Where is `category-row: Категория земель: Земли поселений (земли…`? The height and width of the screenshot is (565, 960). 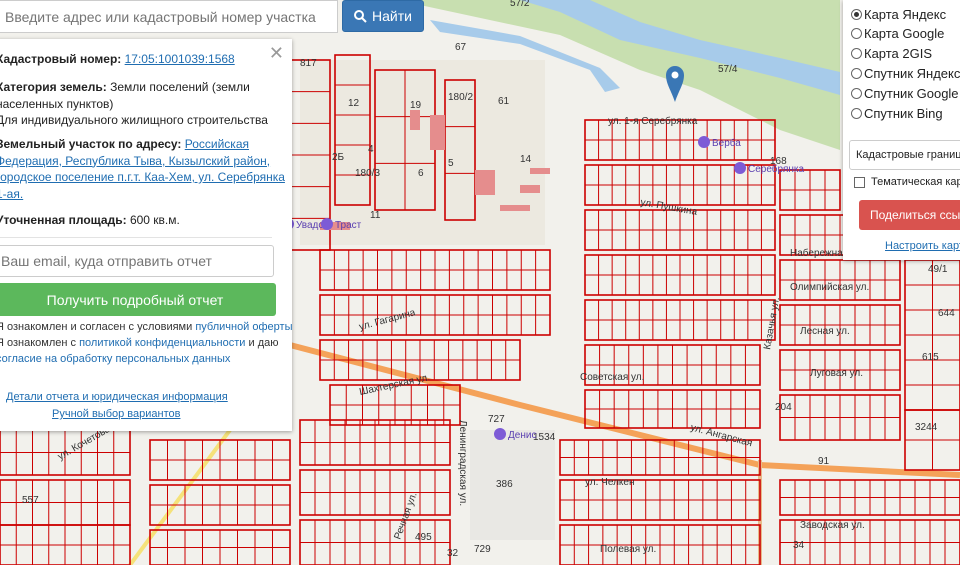
category-row: Категория земель: Земли поселений (земли… is located at coordinates (143, 104).